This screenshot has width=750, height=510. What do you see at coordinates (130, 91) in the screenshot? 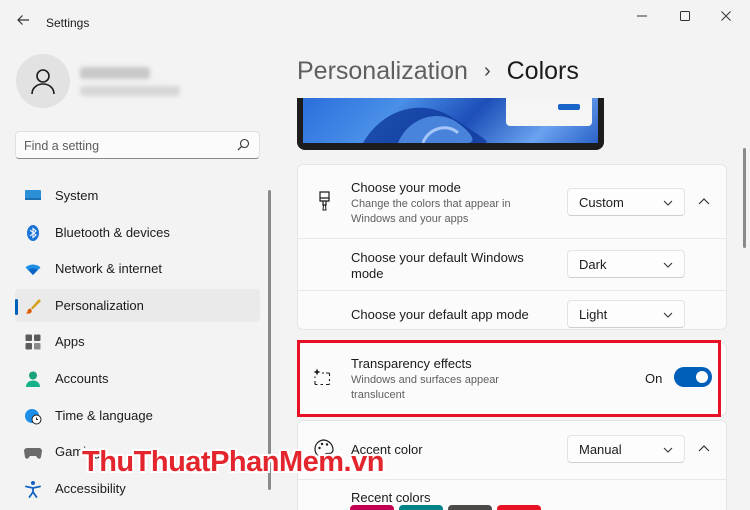
I see `profile-email-redacted` at bounding box center [130, 91].